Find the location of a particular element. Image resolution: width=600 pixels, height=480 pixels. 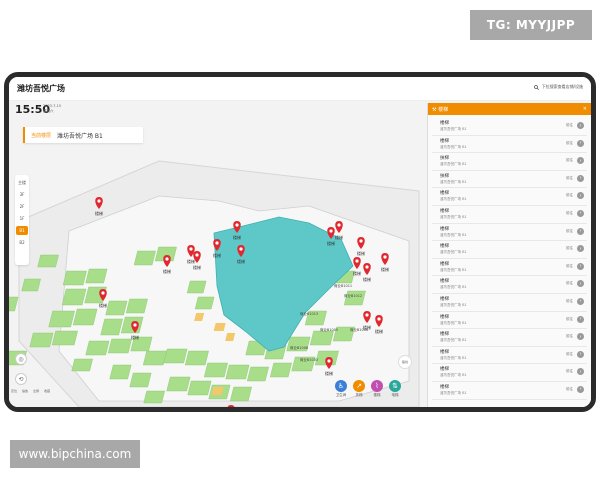

floor-b1: B1 is located at coordinates (22, 230).